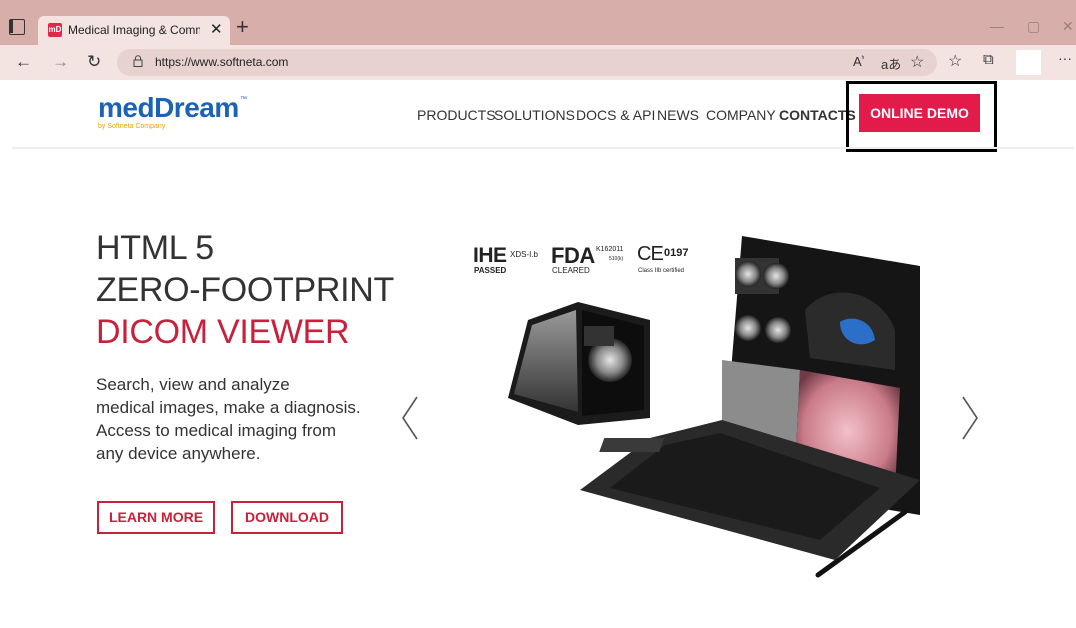 This screenshot has height=628, width=1076. Describe the element at coordinates (1065, 58) in the screenshot. I see `more-menu-icon: ···` at that location.